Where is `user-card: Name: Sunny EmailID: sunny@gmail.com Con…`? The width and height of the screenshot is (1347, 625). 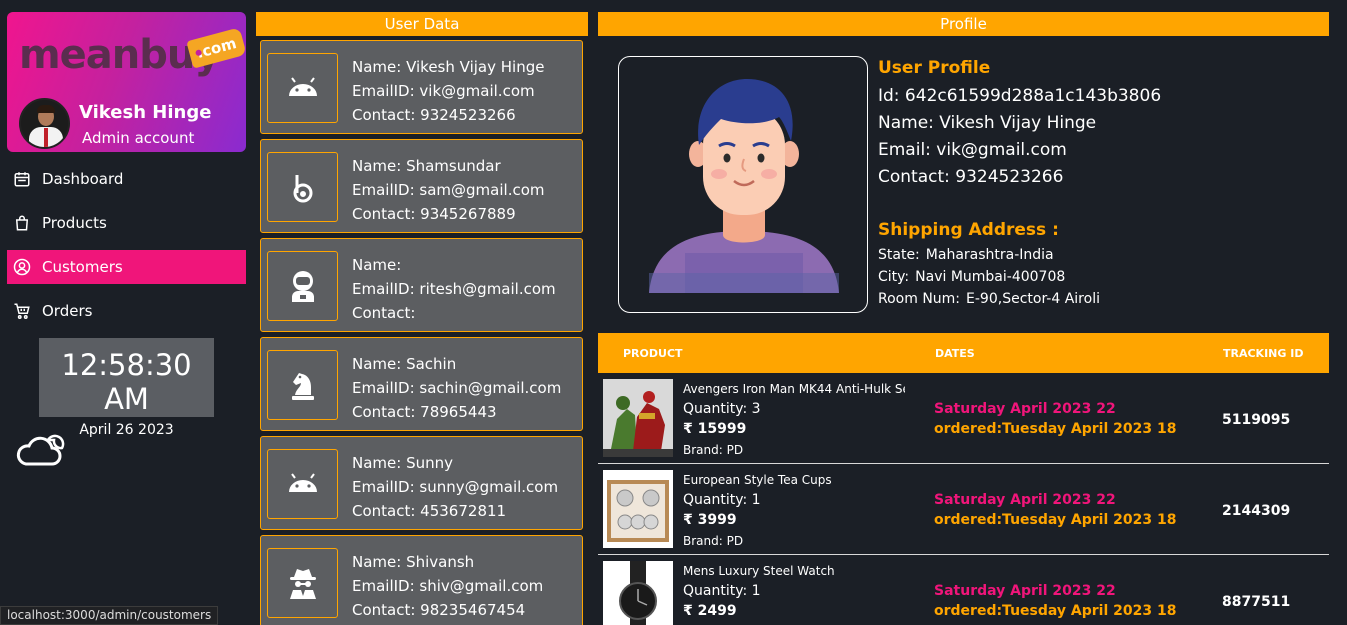
user-card: Name: Sunny EmailID: sunny@gmail.com Con… is located at coordinates (421, 483).